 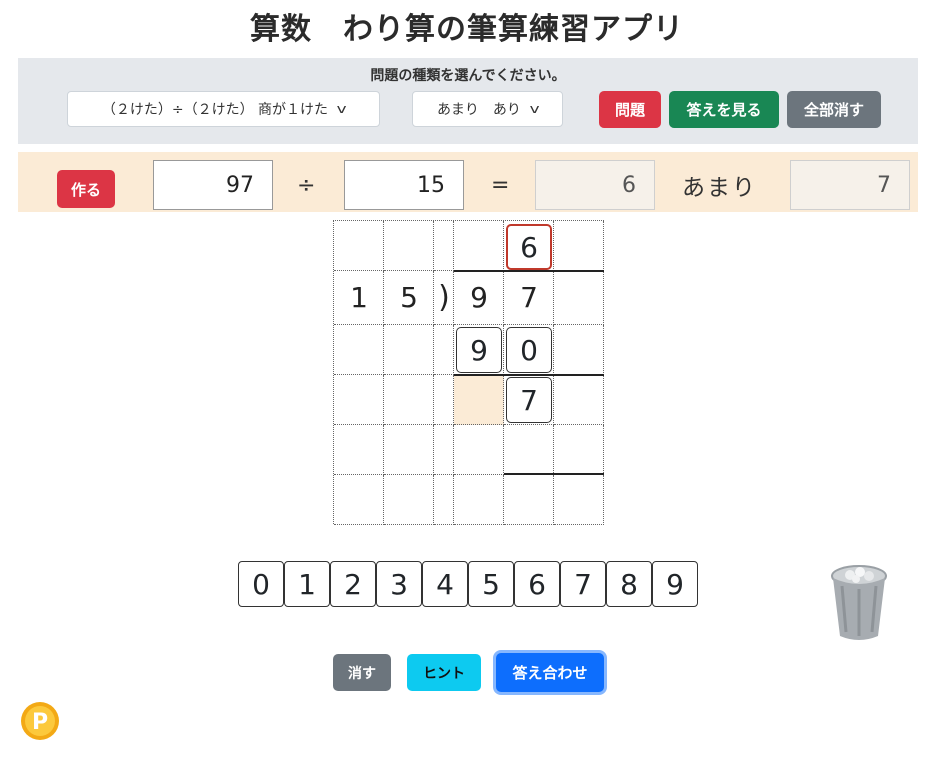 What do you see at coordinates (529, 247) in the screenshot?
I see `quotient-digit-tile: 6` at bounding box center [529, 247].